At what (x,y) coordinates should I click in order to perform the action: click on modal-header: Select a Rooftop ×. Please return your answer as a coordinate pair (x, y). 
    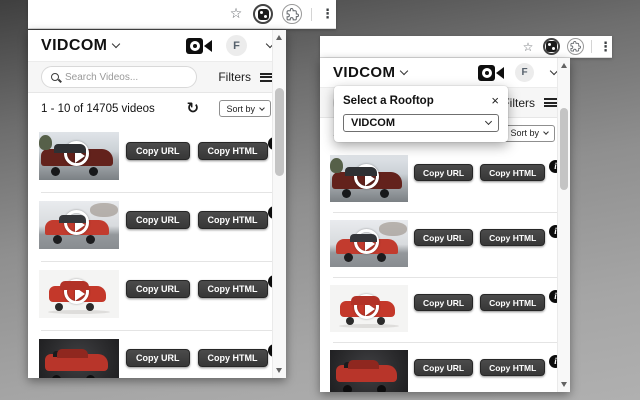
    Looking at the image, I should click on (421, 100).